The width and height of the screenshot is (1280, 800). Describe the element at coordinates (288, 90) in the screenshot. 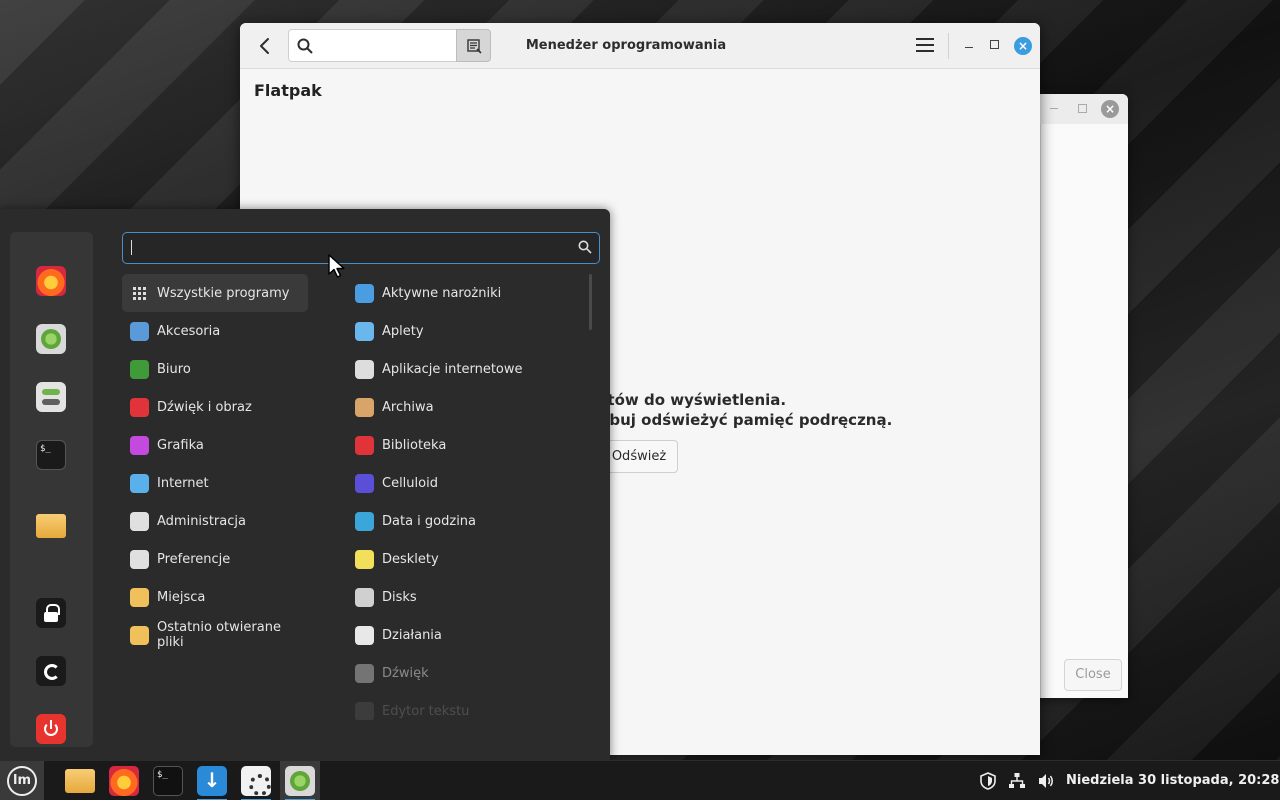

I see `page-title: Flatpak` at that location.